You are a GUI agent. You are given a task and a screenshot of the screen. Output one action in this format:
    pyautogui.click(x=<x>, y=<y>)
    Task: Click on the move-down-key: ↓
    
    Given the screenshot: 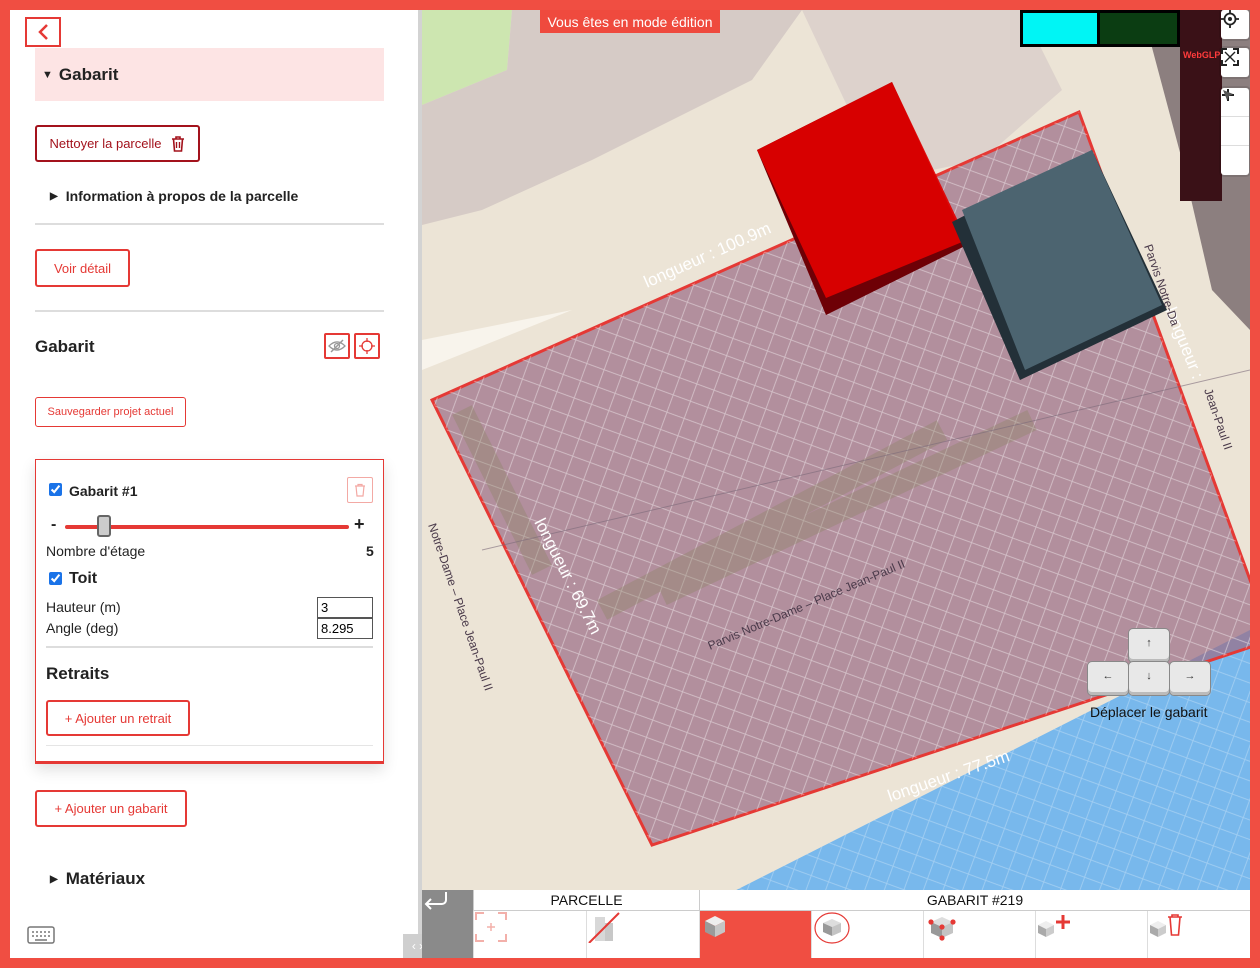 What is the action you would take?
    pyautogui.click(x=1149, y=678)
    